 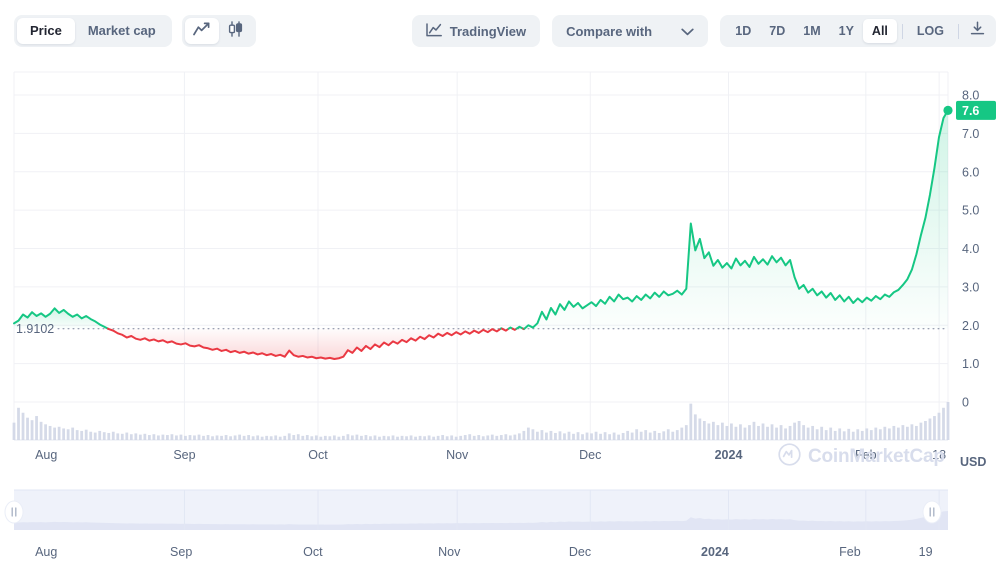 I want to click on chevron-down-icon, so click(x=687, y=31).